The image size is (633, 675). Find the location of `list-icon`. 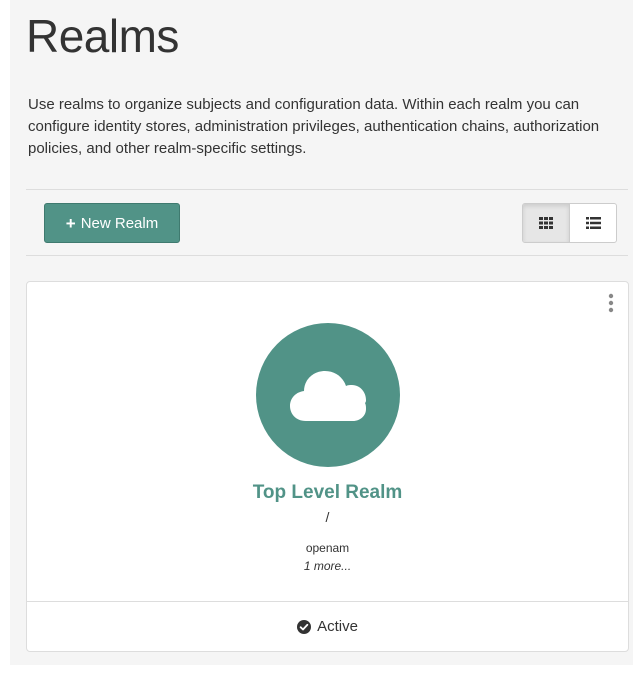

list-icon is located at coordinates (593, 223).